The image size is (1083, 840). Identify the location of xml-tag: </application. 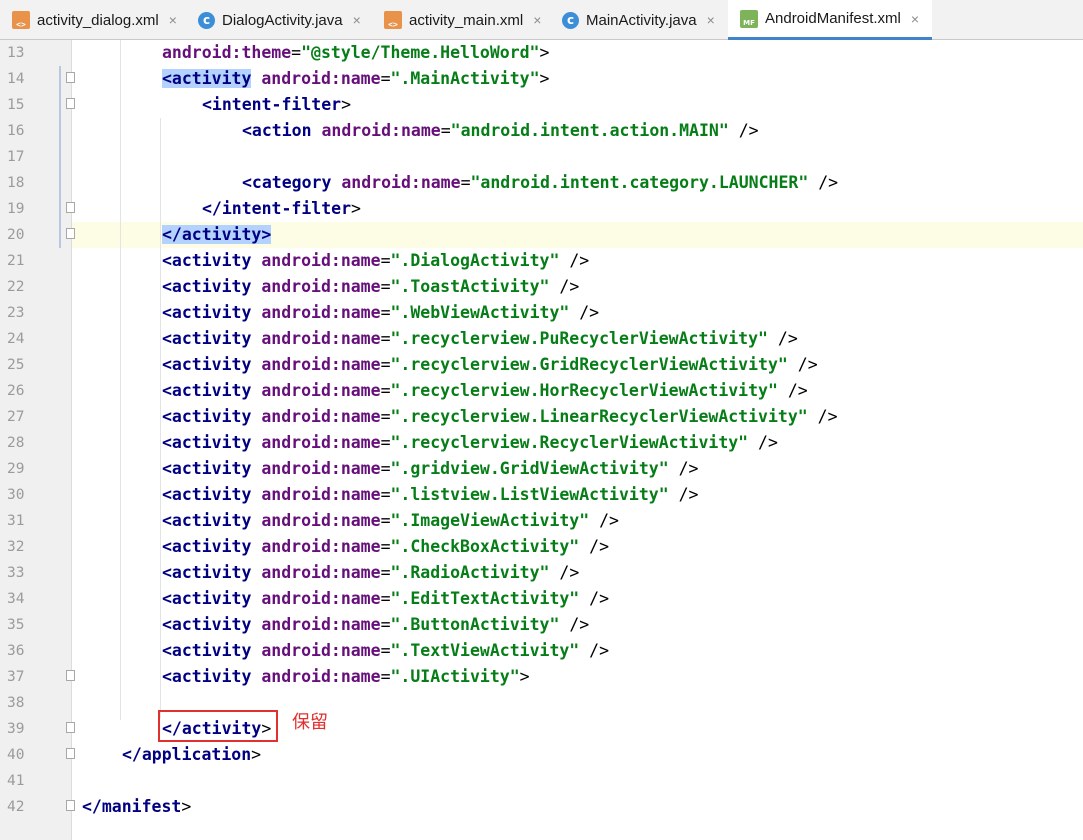
(187, 754).